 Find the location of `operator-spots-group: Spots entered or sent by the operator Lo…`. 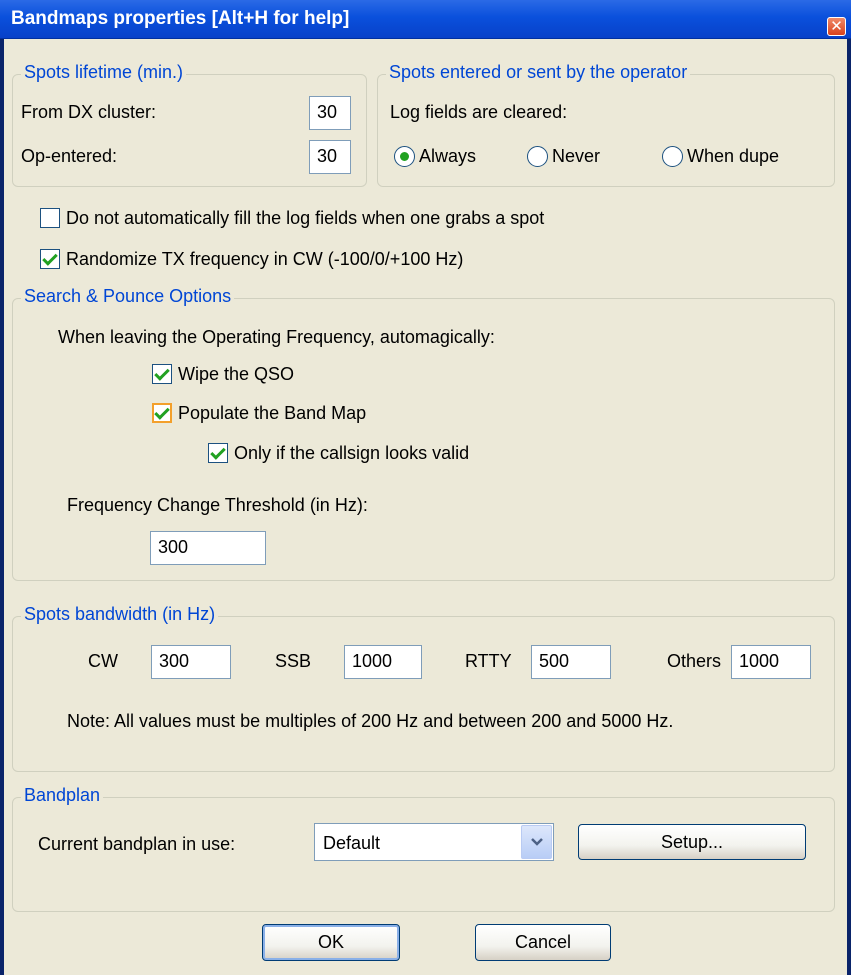

operator-spots-group: Spots entered or sent by the operator Lo… is located at coordinates (606, 124).